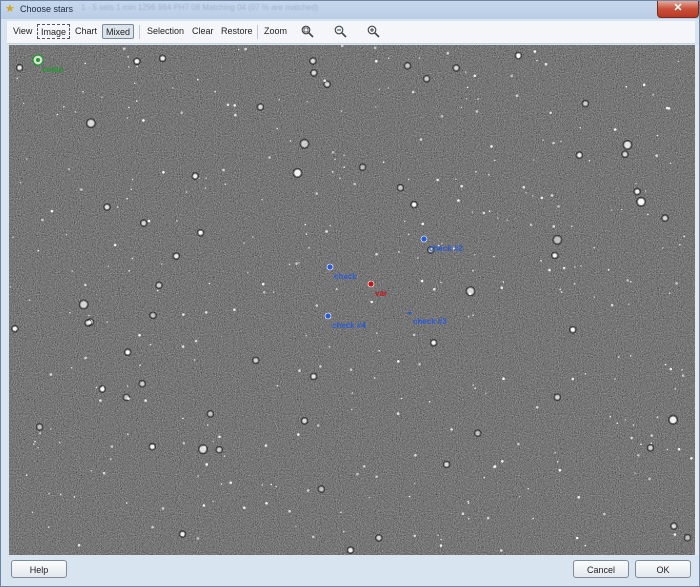 The width and height of the screenshot is (700, 587). Describe the element at coordinates (373, 31) in the screenshot. I see `zoom-in-icon` at that location.